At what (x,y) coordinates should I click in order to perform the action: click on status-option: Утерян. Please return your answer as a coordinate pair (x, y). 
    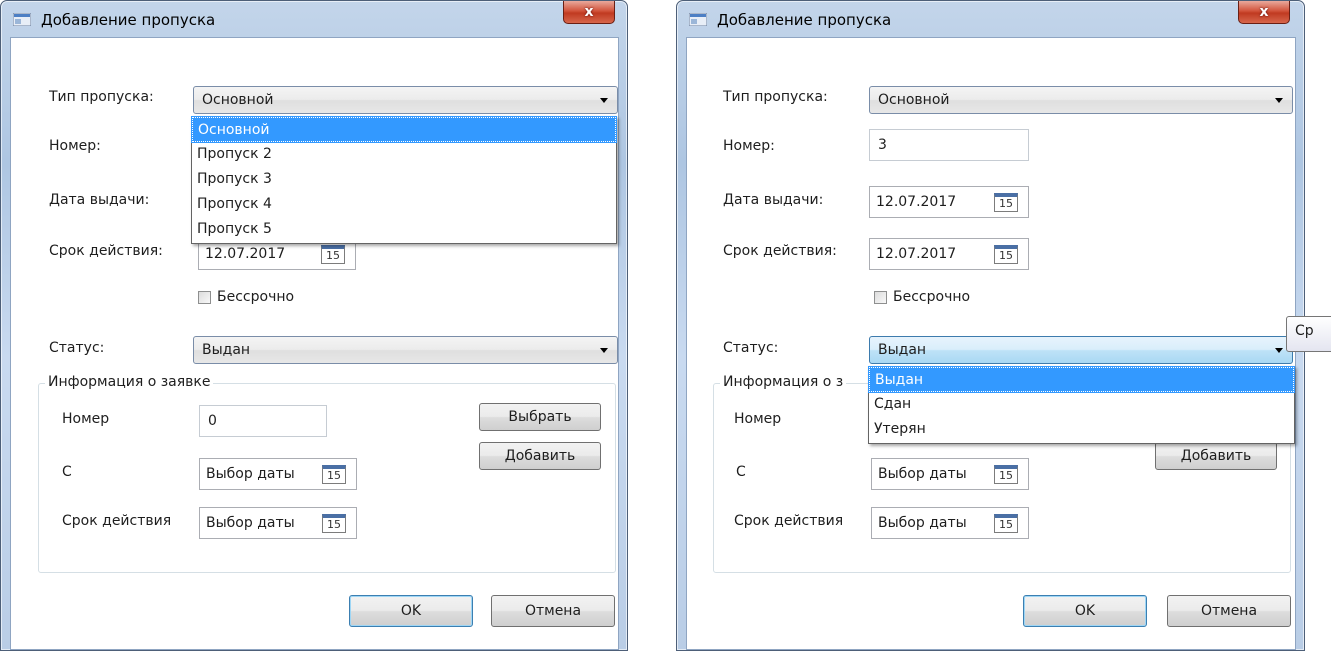
    Looking at the image, I should click on (1081, 429).